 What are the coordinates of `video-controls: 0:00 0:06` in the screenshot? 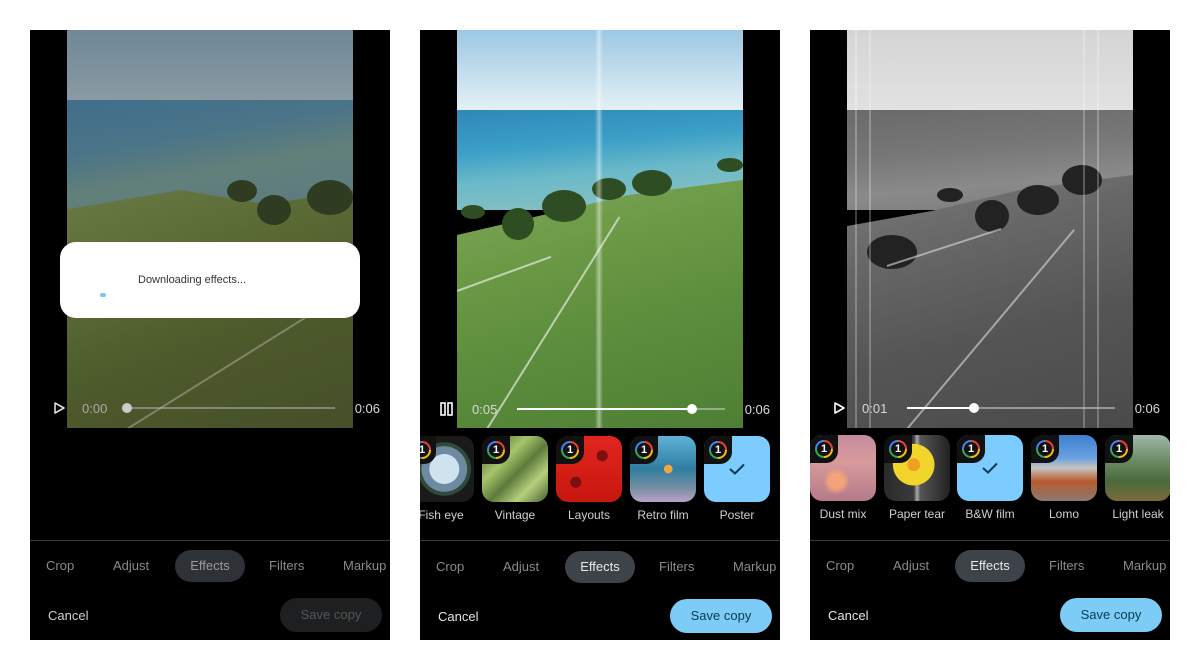 It's located at (210, 408).